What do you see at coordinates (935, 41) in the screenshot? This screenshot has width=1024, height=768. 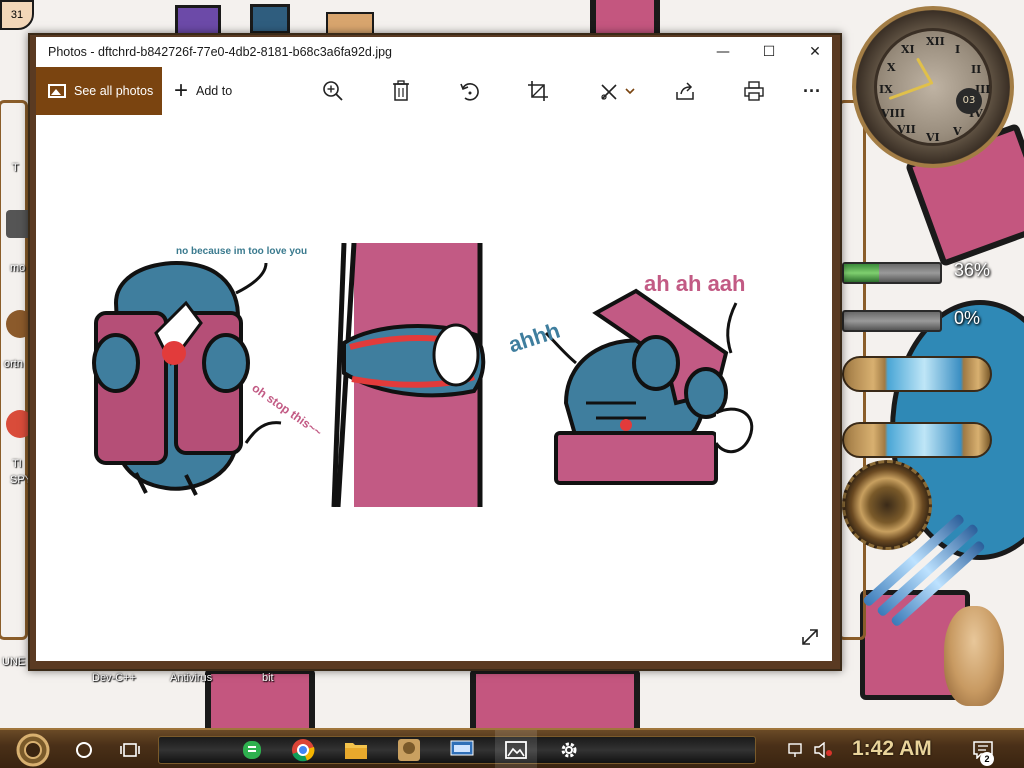 I see `clock-numeral: XII` at bounding box center [935, 41].